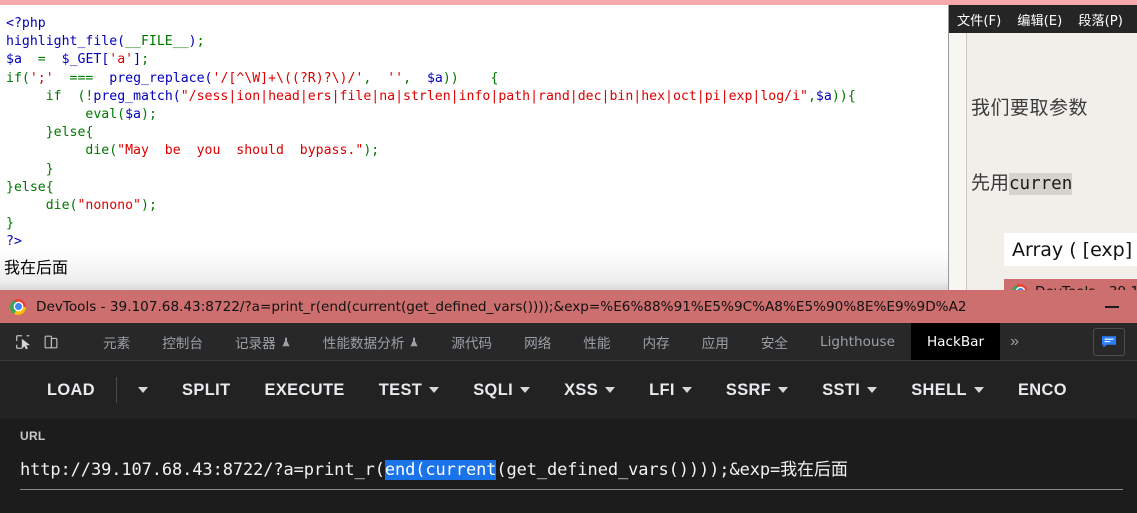  Describe the element at coordinates (662, 389) in the screenshot. I see `button-label: LFI` at that location.